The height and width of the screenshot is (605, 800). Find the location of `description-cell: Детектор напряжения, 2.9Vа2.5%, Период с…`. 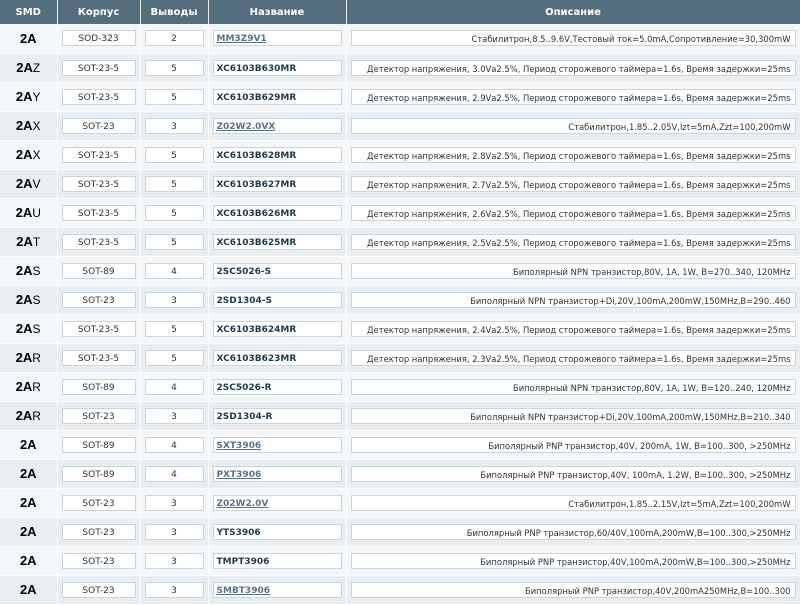

description-cell: Детектор напряжения, 2.9Vа2.5%, Период с… is located at coordinates (573, 97).